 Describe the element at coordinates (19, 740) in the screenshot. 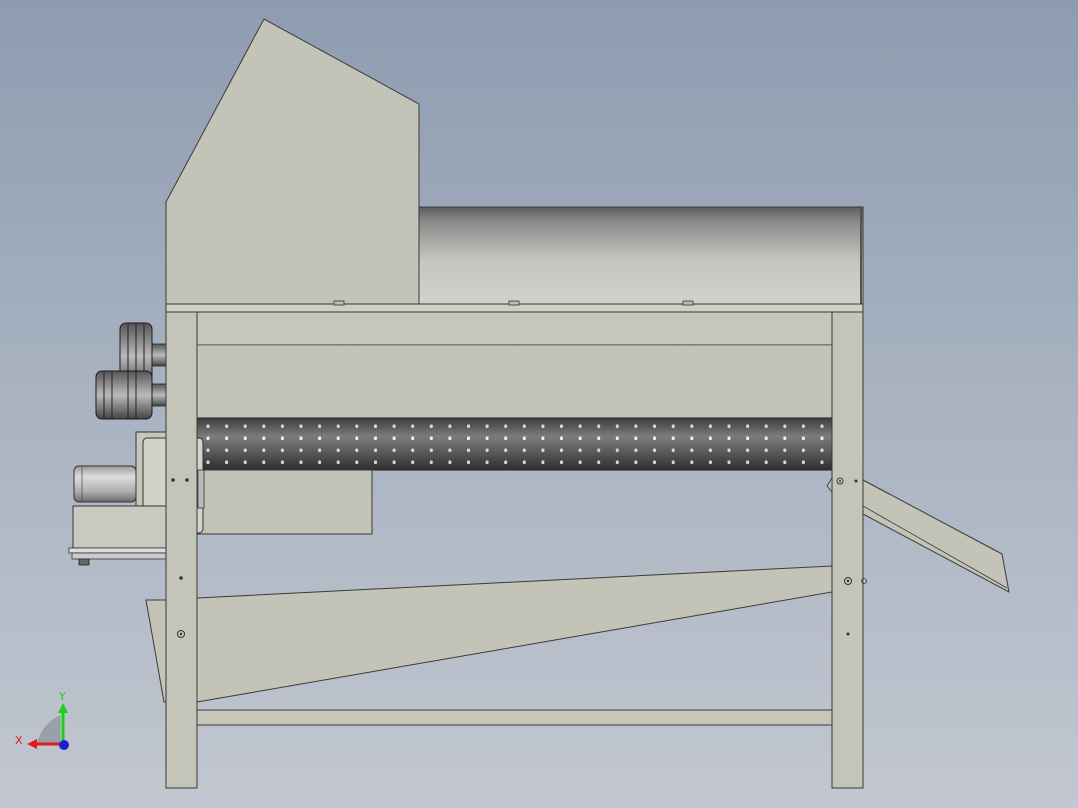

I see `x-axis-label: X` at that location.